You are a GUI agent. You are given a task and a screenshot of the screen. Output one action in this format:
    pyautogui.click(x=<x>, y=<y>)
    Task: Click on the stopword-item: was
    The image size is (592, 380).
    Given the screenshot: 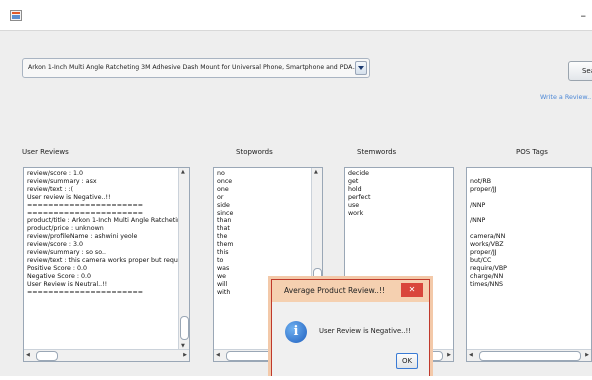 What is the action you would take?
    pyautogui.click(x=223, y=268)
    